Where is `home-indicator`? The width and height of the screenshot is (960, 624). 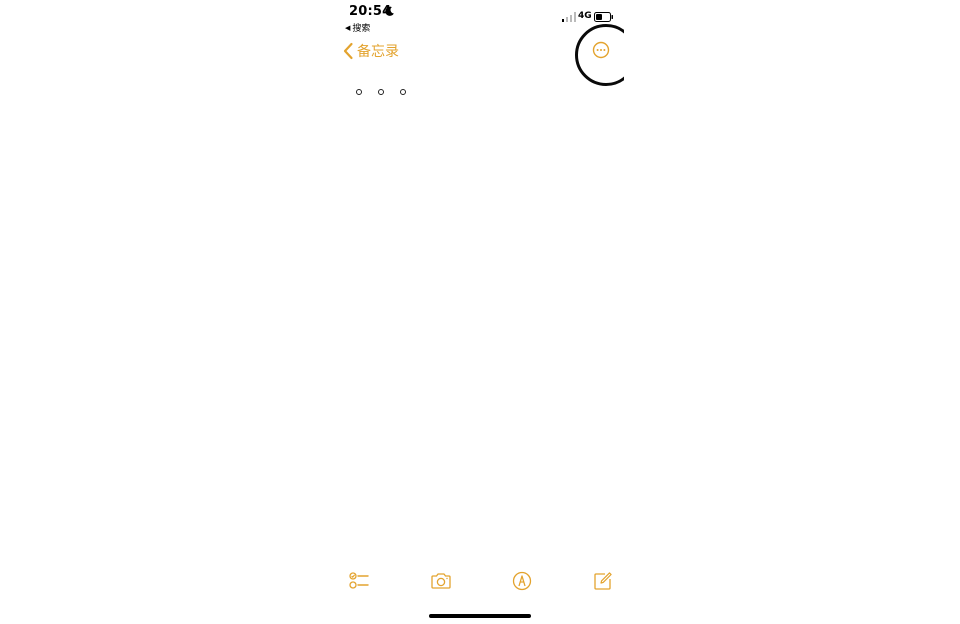
home-indicator is located at coordinates (480, 616).